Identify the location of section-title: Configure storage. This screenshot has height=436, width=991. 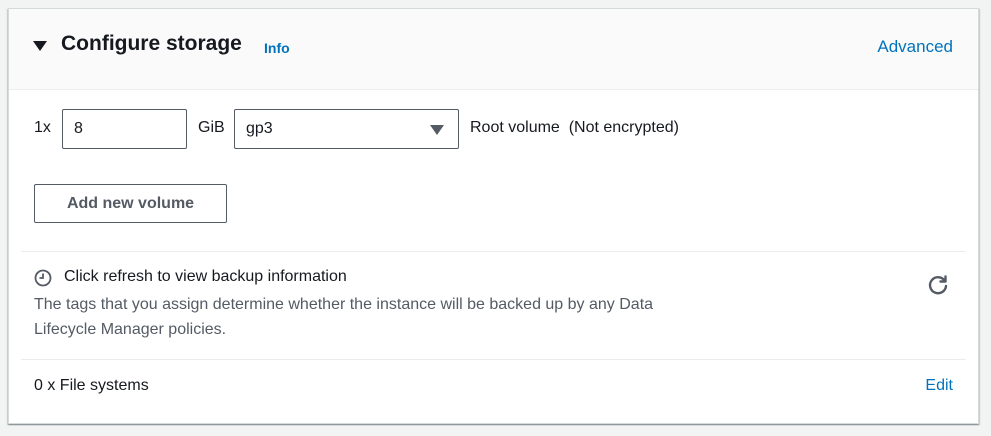
(151, 44).